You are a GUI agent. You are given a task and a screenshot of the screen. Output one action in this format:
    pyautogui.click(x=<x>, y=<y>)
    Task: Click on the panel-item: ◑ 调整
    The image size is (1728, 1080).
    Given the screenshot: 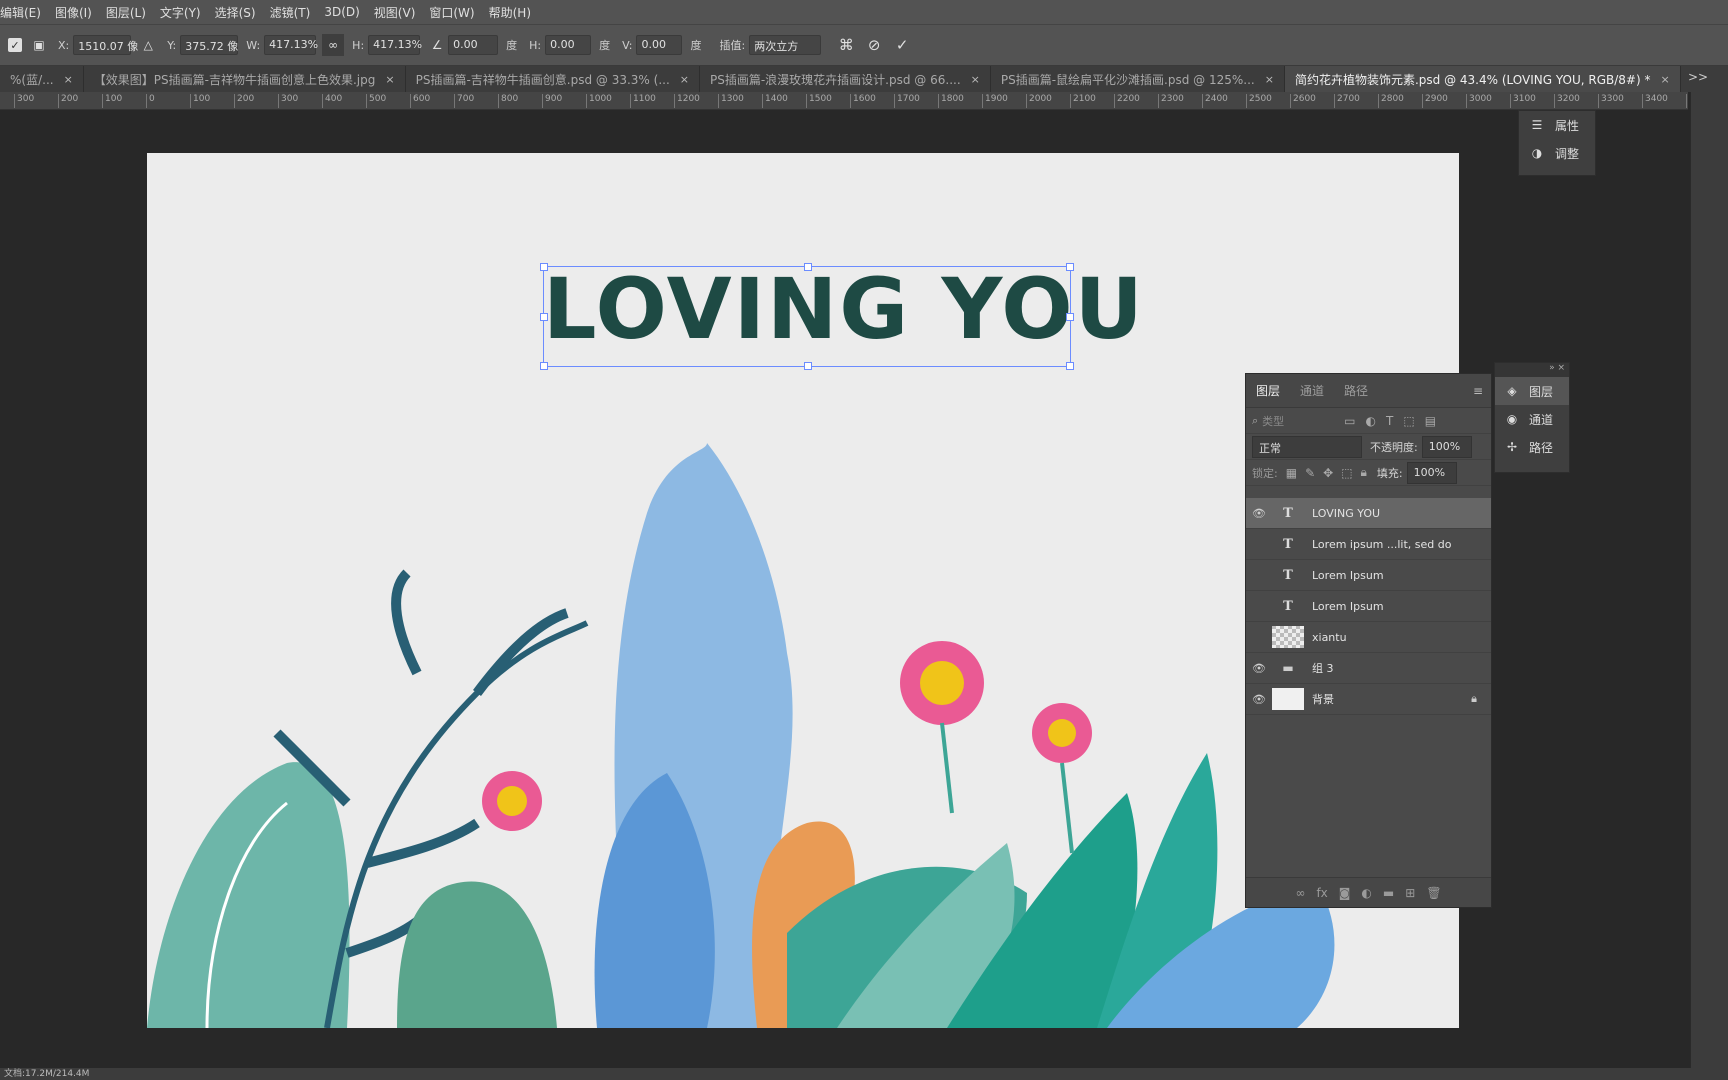 What is the action you would take?
    pyautogui.click(x=1557, y=153)
    